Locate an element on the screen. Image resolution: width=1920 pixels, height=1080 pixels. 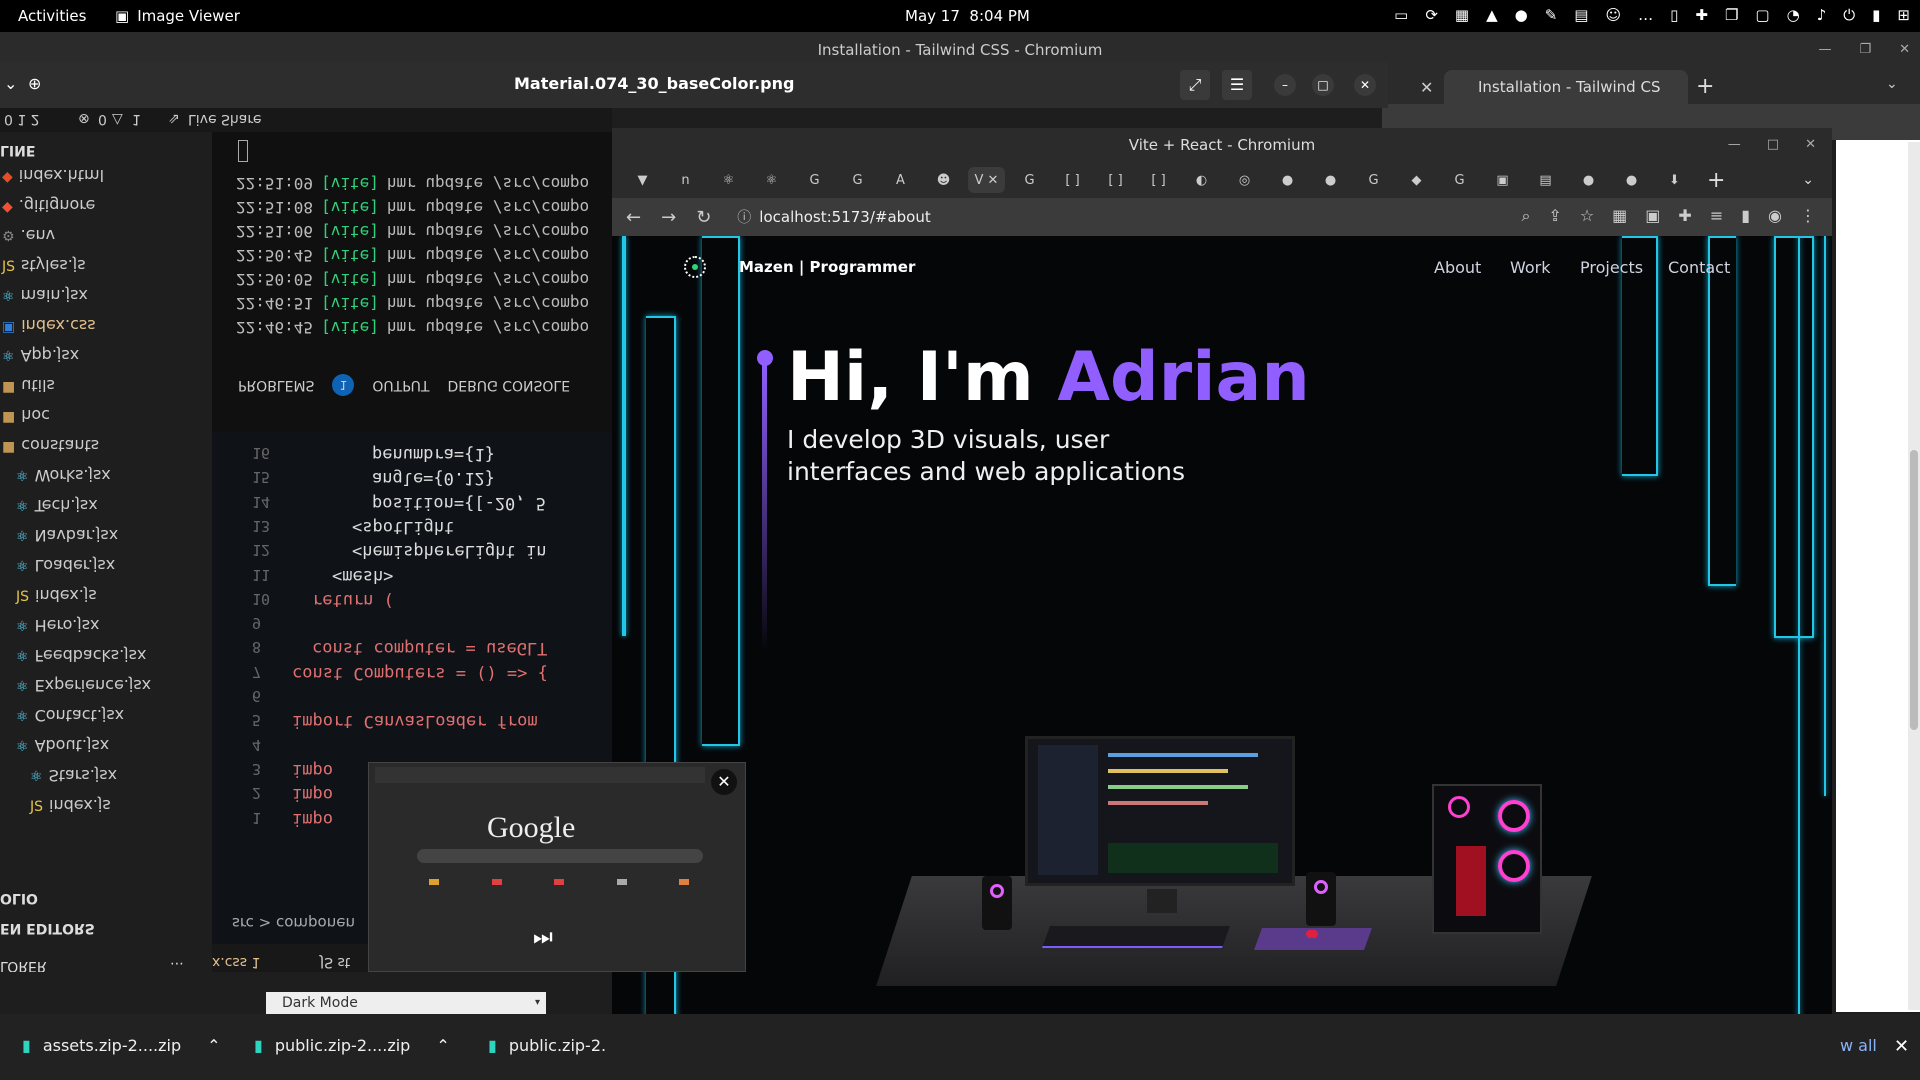
screen-icon: ▭ is located at coordinates (1401, 15).